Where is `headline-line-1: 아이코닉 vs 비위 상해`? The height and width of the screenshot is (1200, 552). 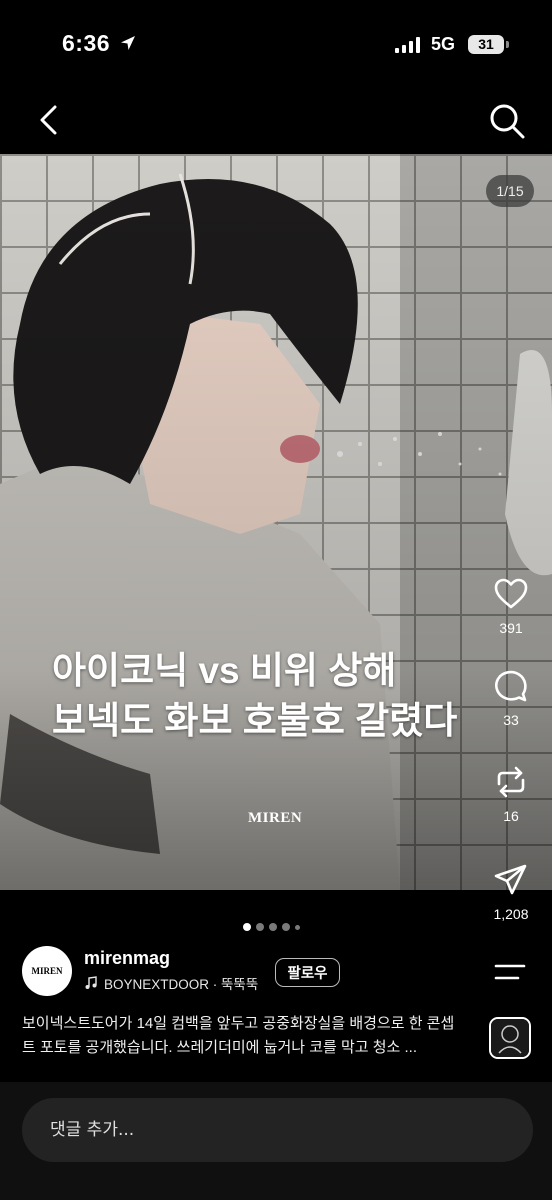 headline-line-1: 아이코닉 vs 비위 상해 is located at coordinates (224, 670).